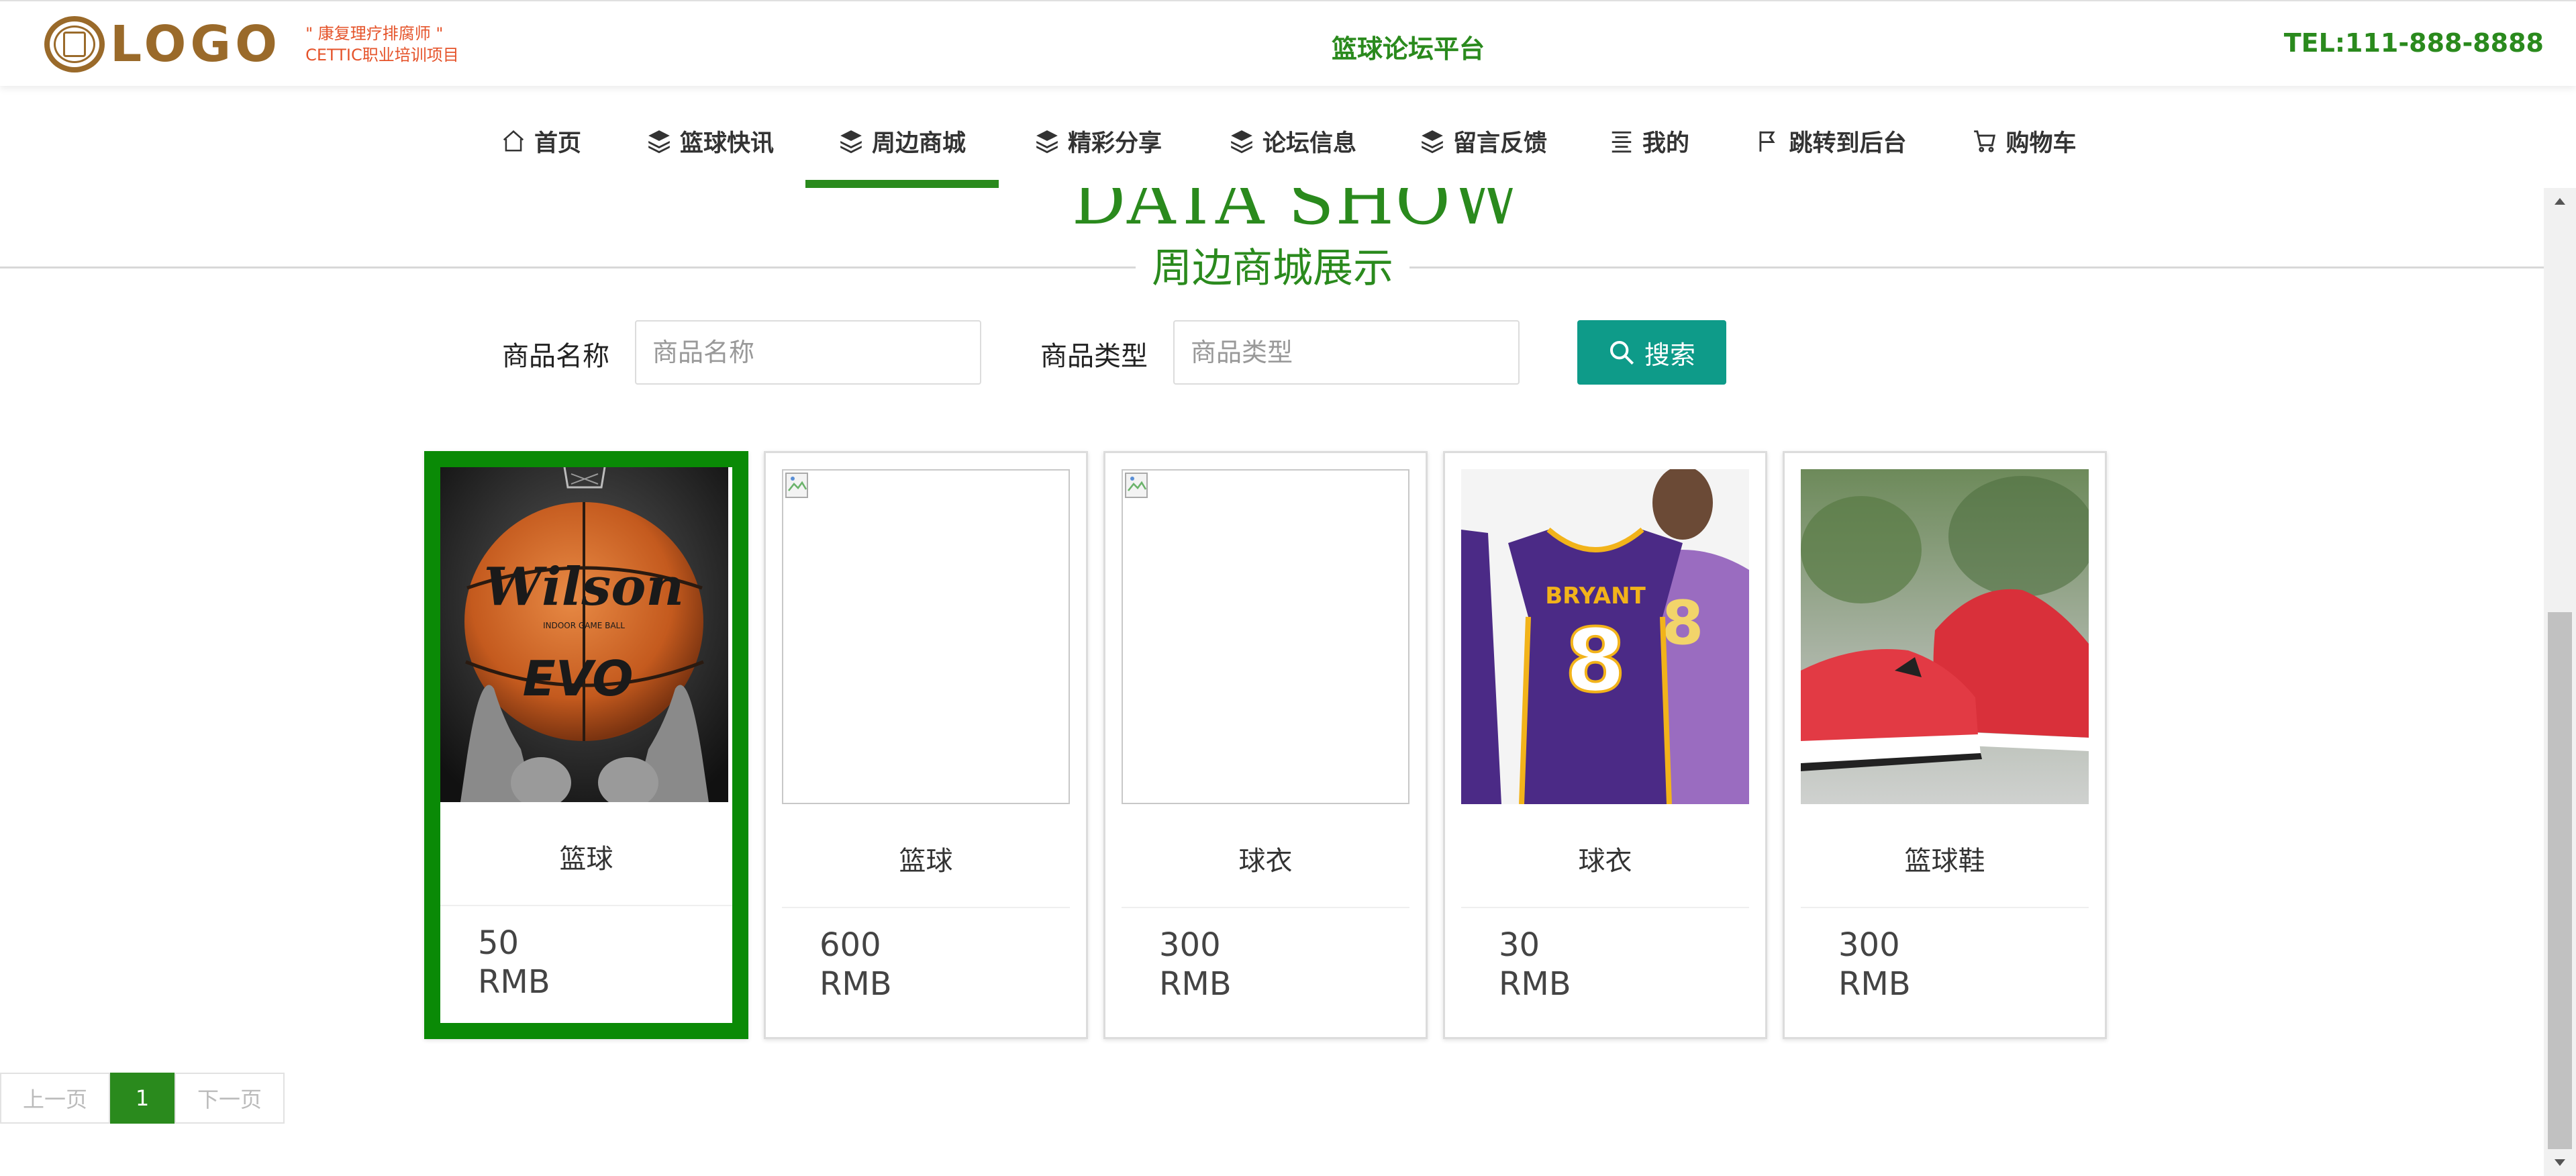 Image resolution: width=2576 pixels, height=1176 pixels. What do you see at coordinates (1499, 144) in the screenshot?
I see `nav-item-label: 留言反馈` at bounding box center [1499, 144].